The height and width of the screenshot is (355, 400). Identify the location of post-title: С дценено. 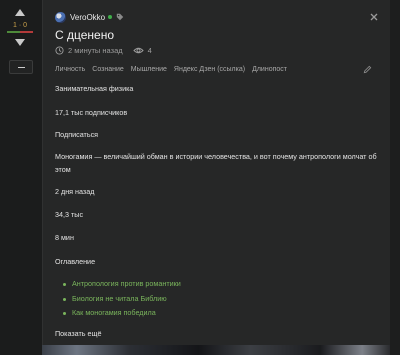
(84, 35).